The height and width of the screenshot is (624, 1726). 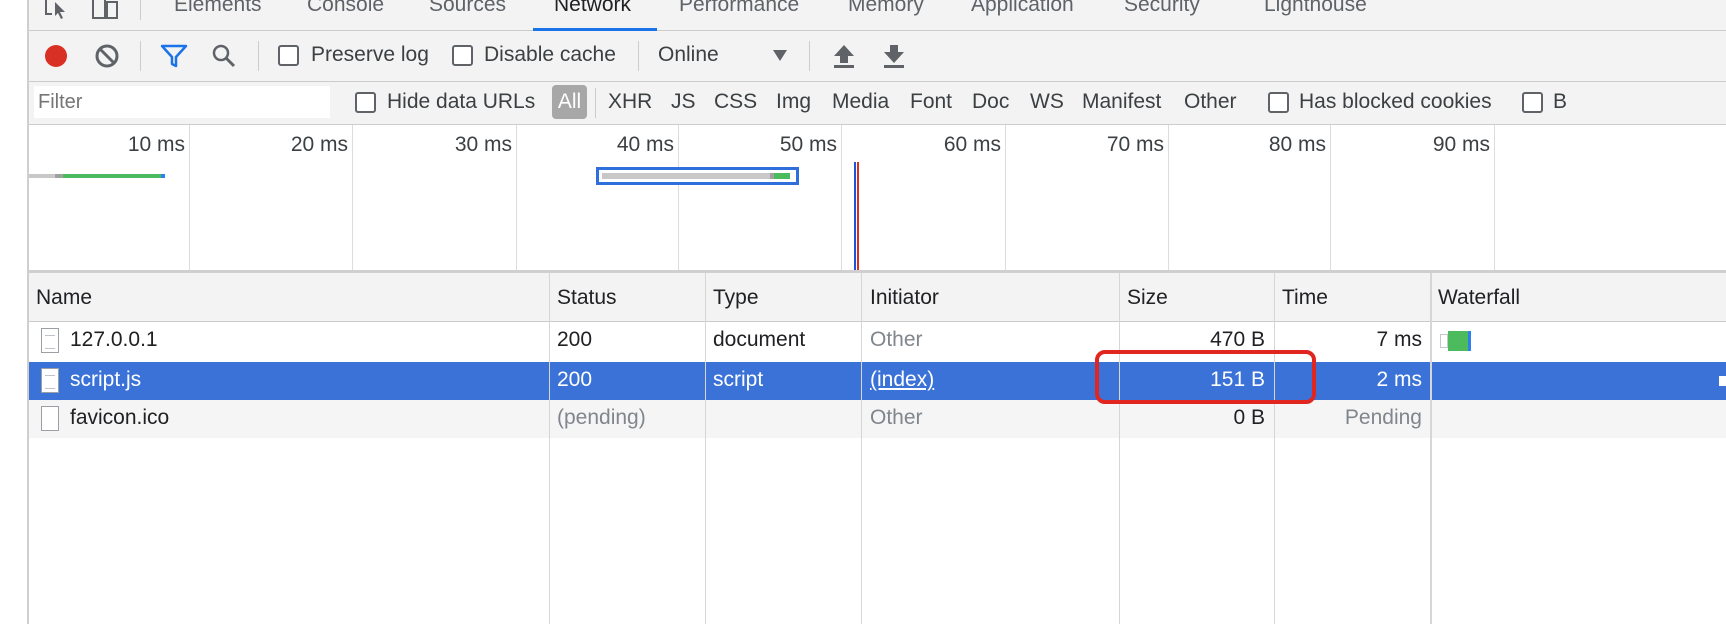 What do you see at coordinates (780, 57) in the screenshot?
I see `chevron-down-icon` at bounding box center [780, 57].